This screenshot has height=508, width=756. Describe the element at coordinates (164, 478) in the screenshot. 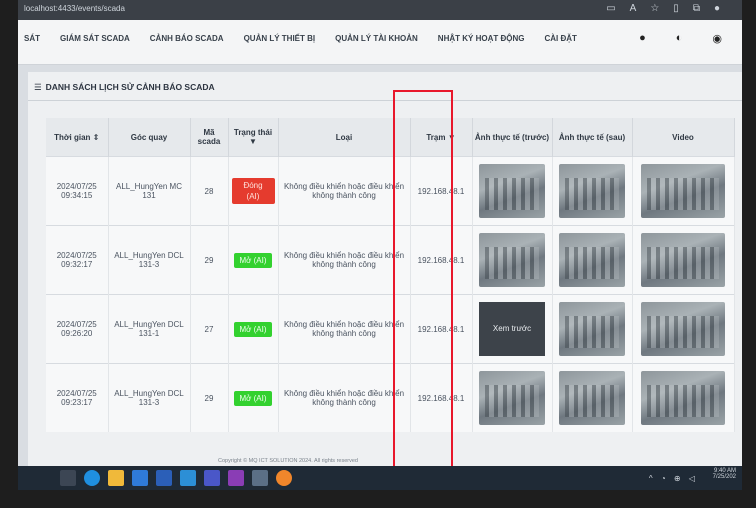

I see `mail-icon` at that location.